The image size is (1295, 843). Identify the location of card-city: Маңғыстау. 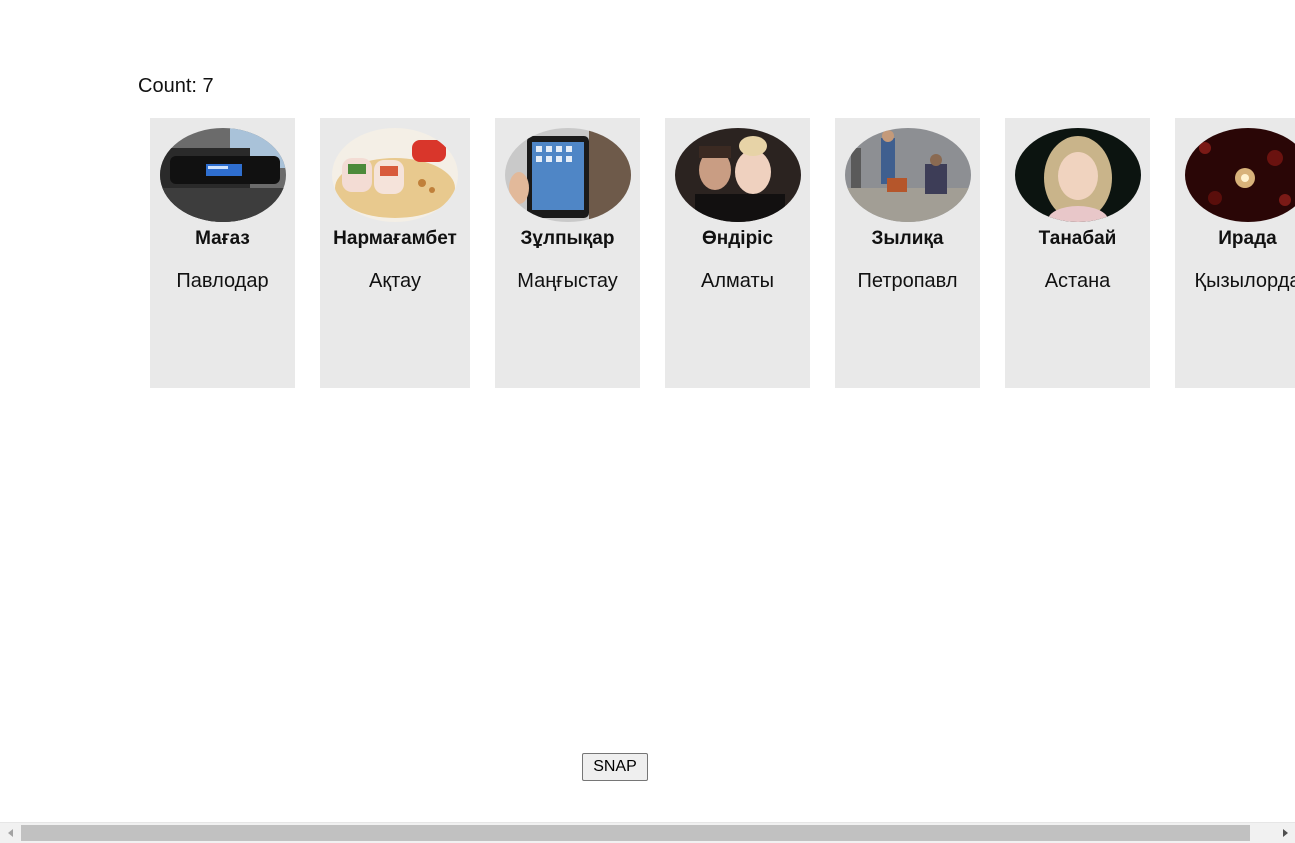
(567, 281).